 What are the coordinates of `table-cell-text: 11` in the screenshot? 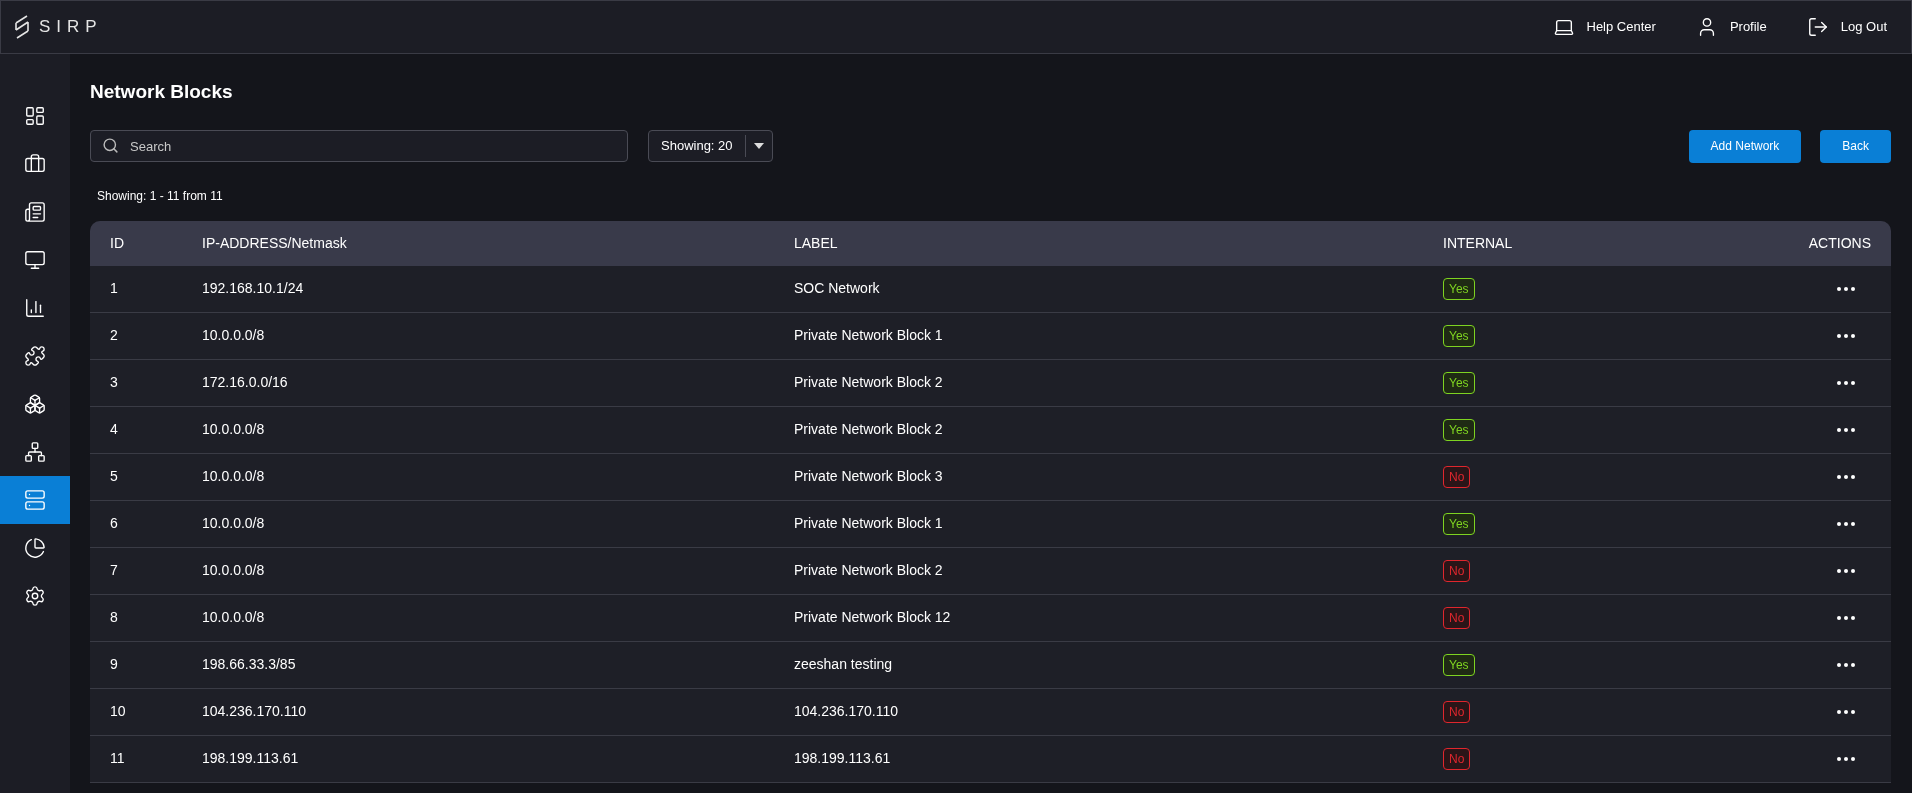 It's located at (117, 758).